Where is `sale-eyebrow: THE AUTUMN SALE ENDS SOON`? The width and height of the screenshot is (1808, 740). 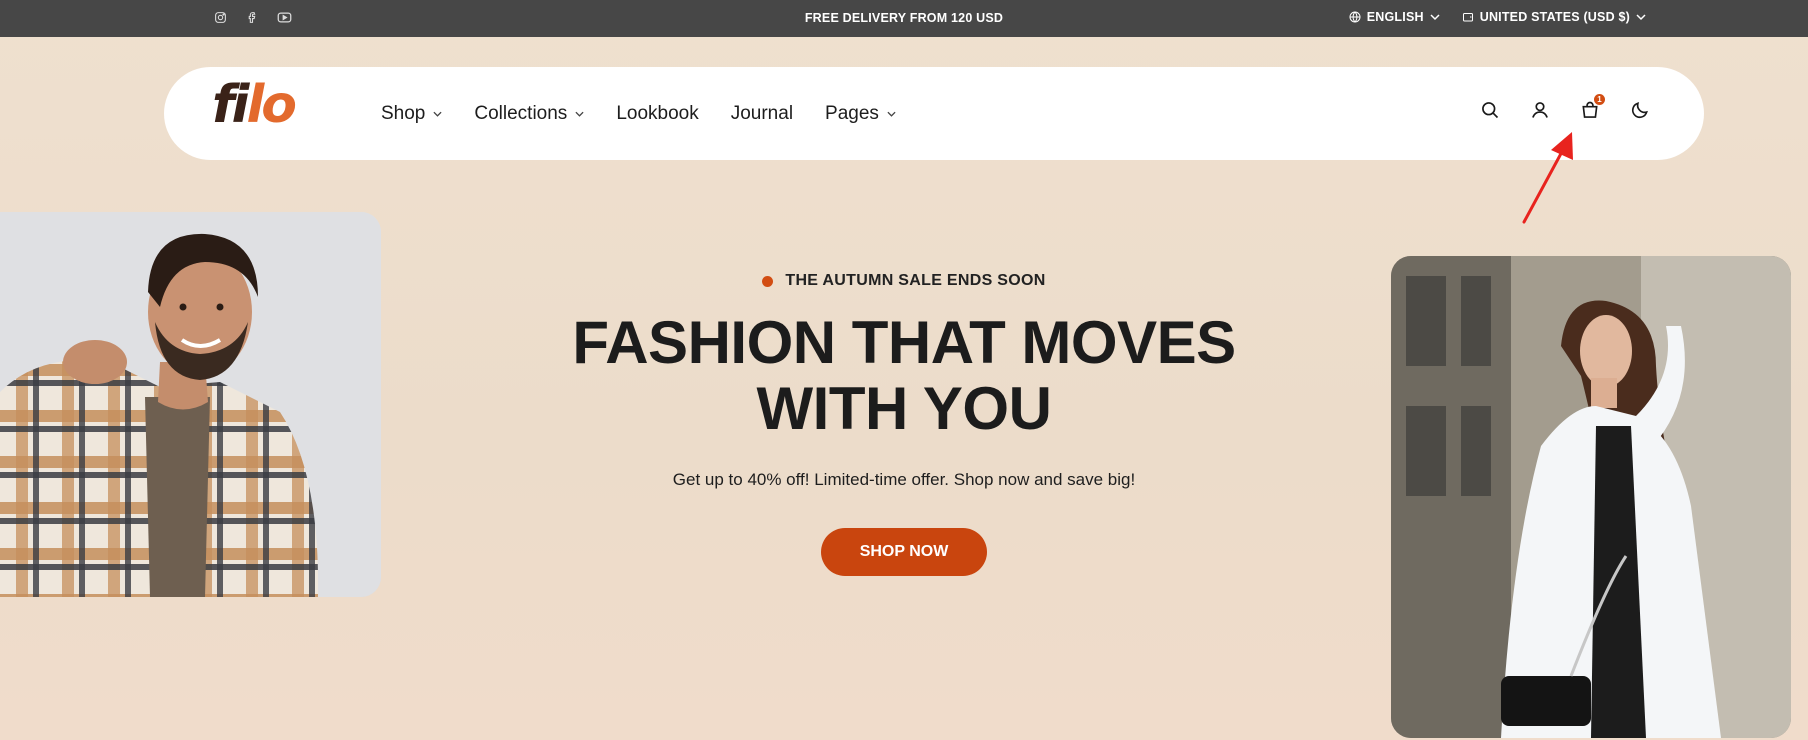
sale-eyebrow: THE AUTUMN SALE ENDS SOON is located at coordinates (903, 281).